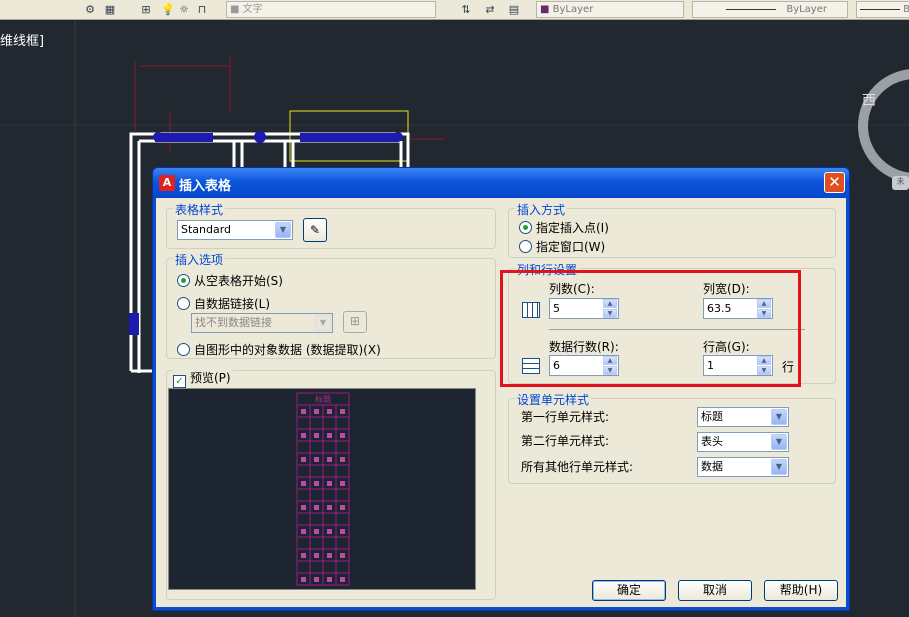 The image size is (909, 617). I want to click on cell-styles-title: 设置单元样式, so click(553, 399).